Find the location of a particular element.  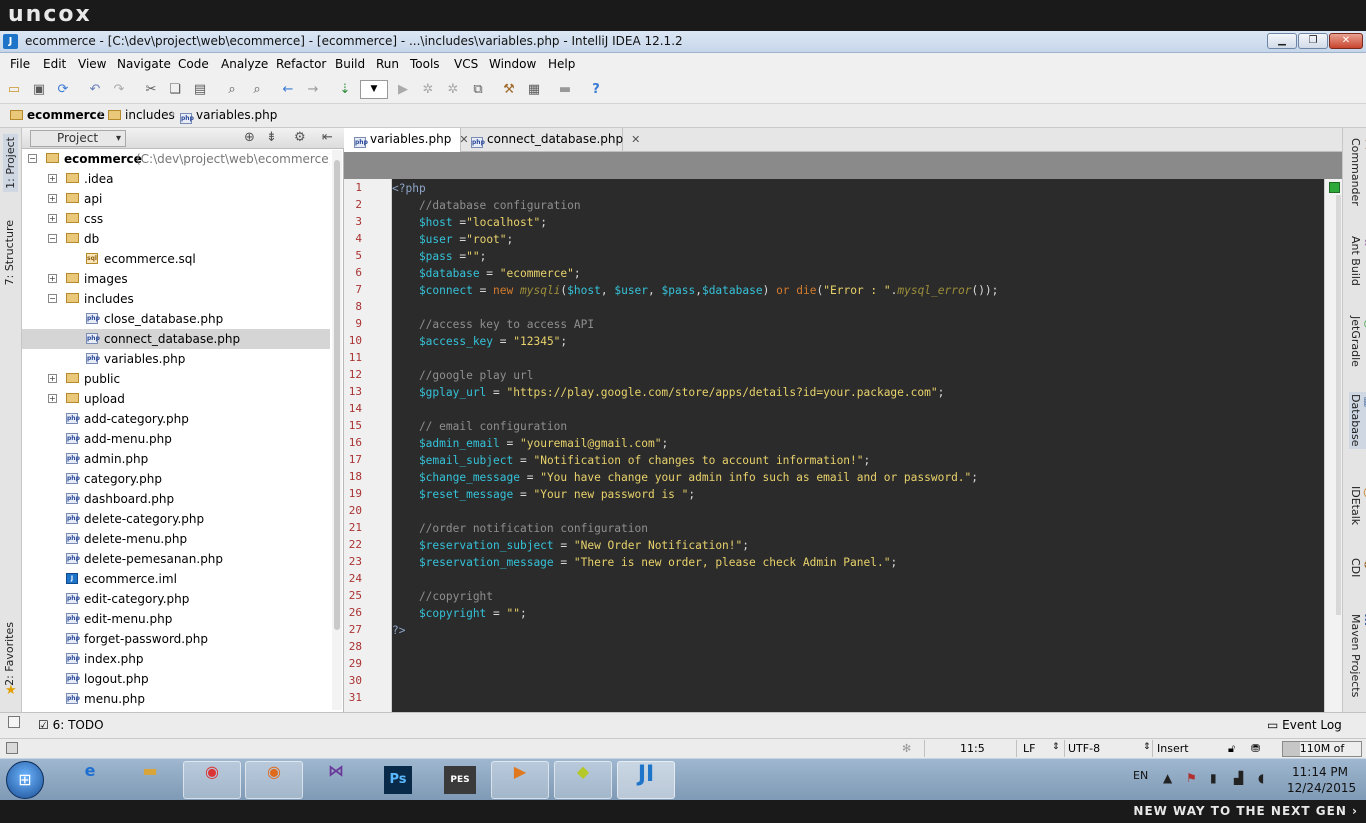

code-line: $pass =""; is located at coordinates (439, 256).